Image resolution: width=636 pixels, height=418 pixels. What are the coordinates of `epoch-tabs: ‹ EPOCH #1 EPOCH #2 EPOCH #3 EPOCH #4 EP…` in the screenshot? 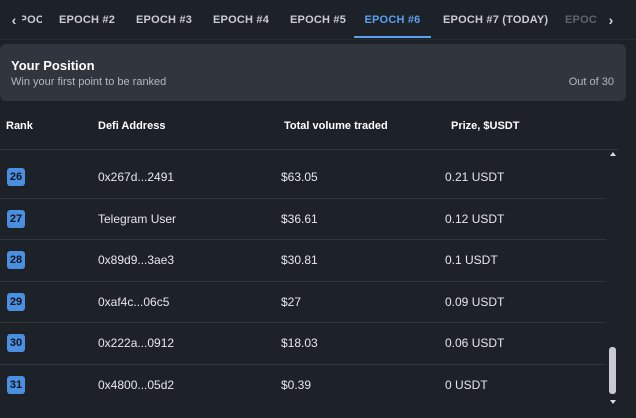 It's located at (318, 20).